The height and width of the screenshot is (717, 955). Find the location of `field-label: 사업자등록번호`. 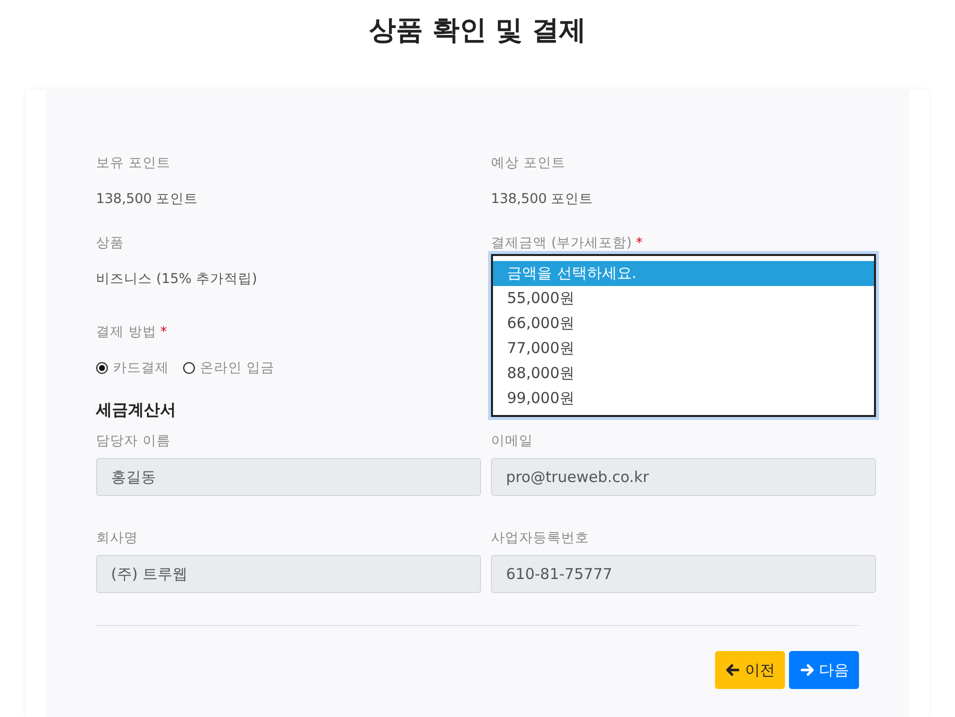

field-label: 사업자등록번호 is located at coordinates (540, 538).